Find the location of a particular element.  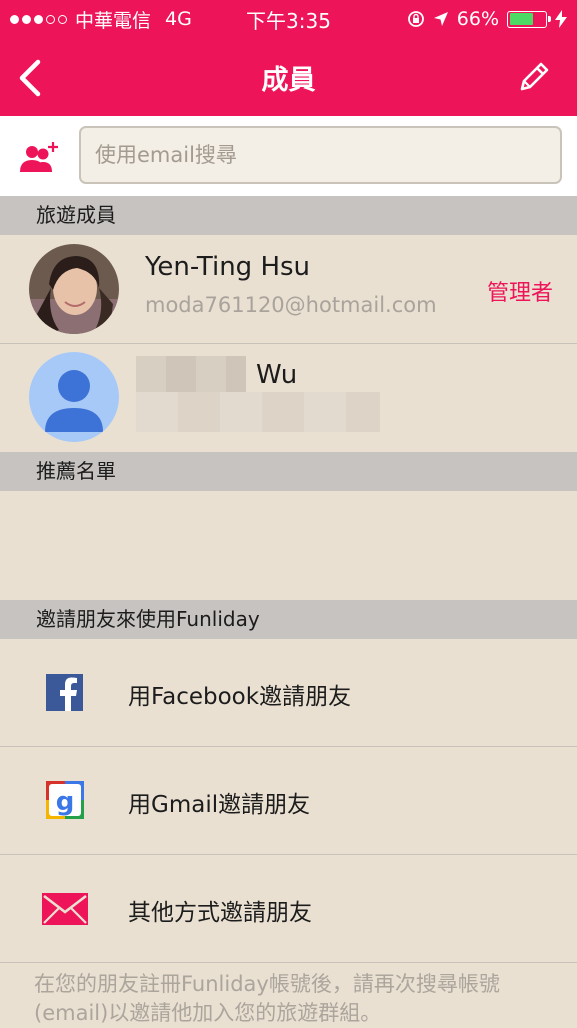

status-bar: 中華電信 4G 下午3:35 66% is located at coordinates (288, 19).